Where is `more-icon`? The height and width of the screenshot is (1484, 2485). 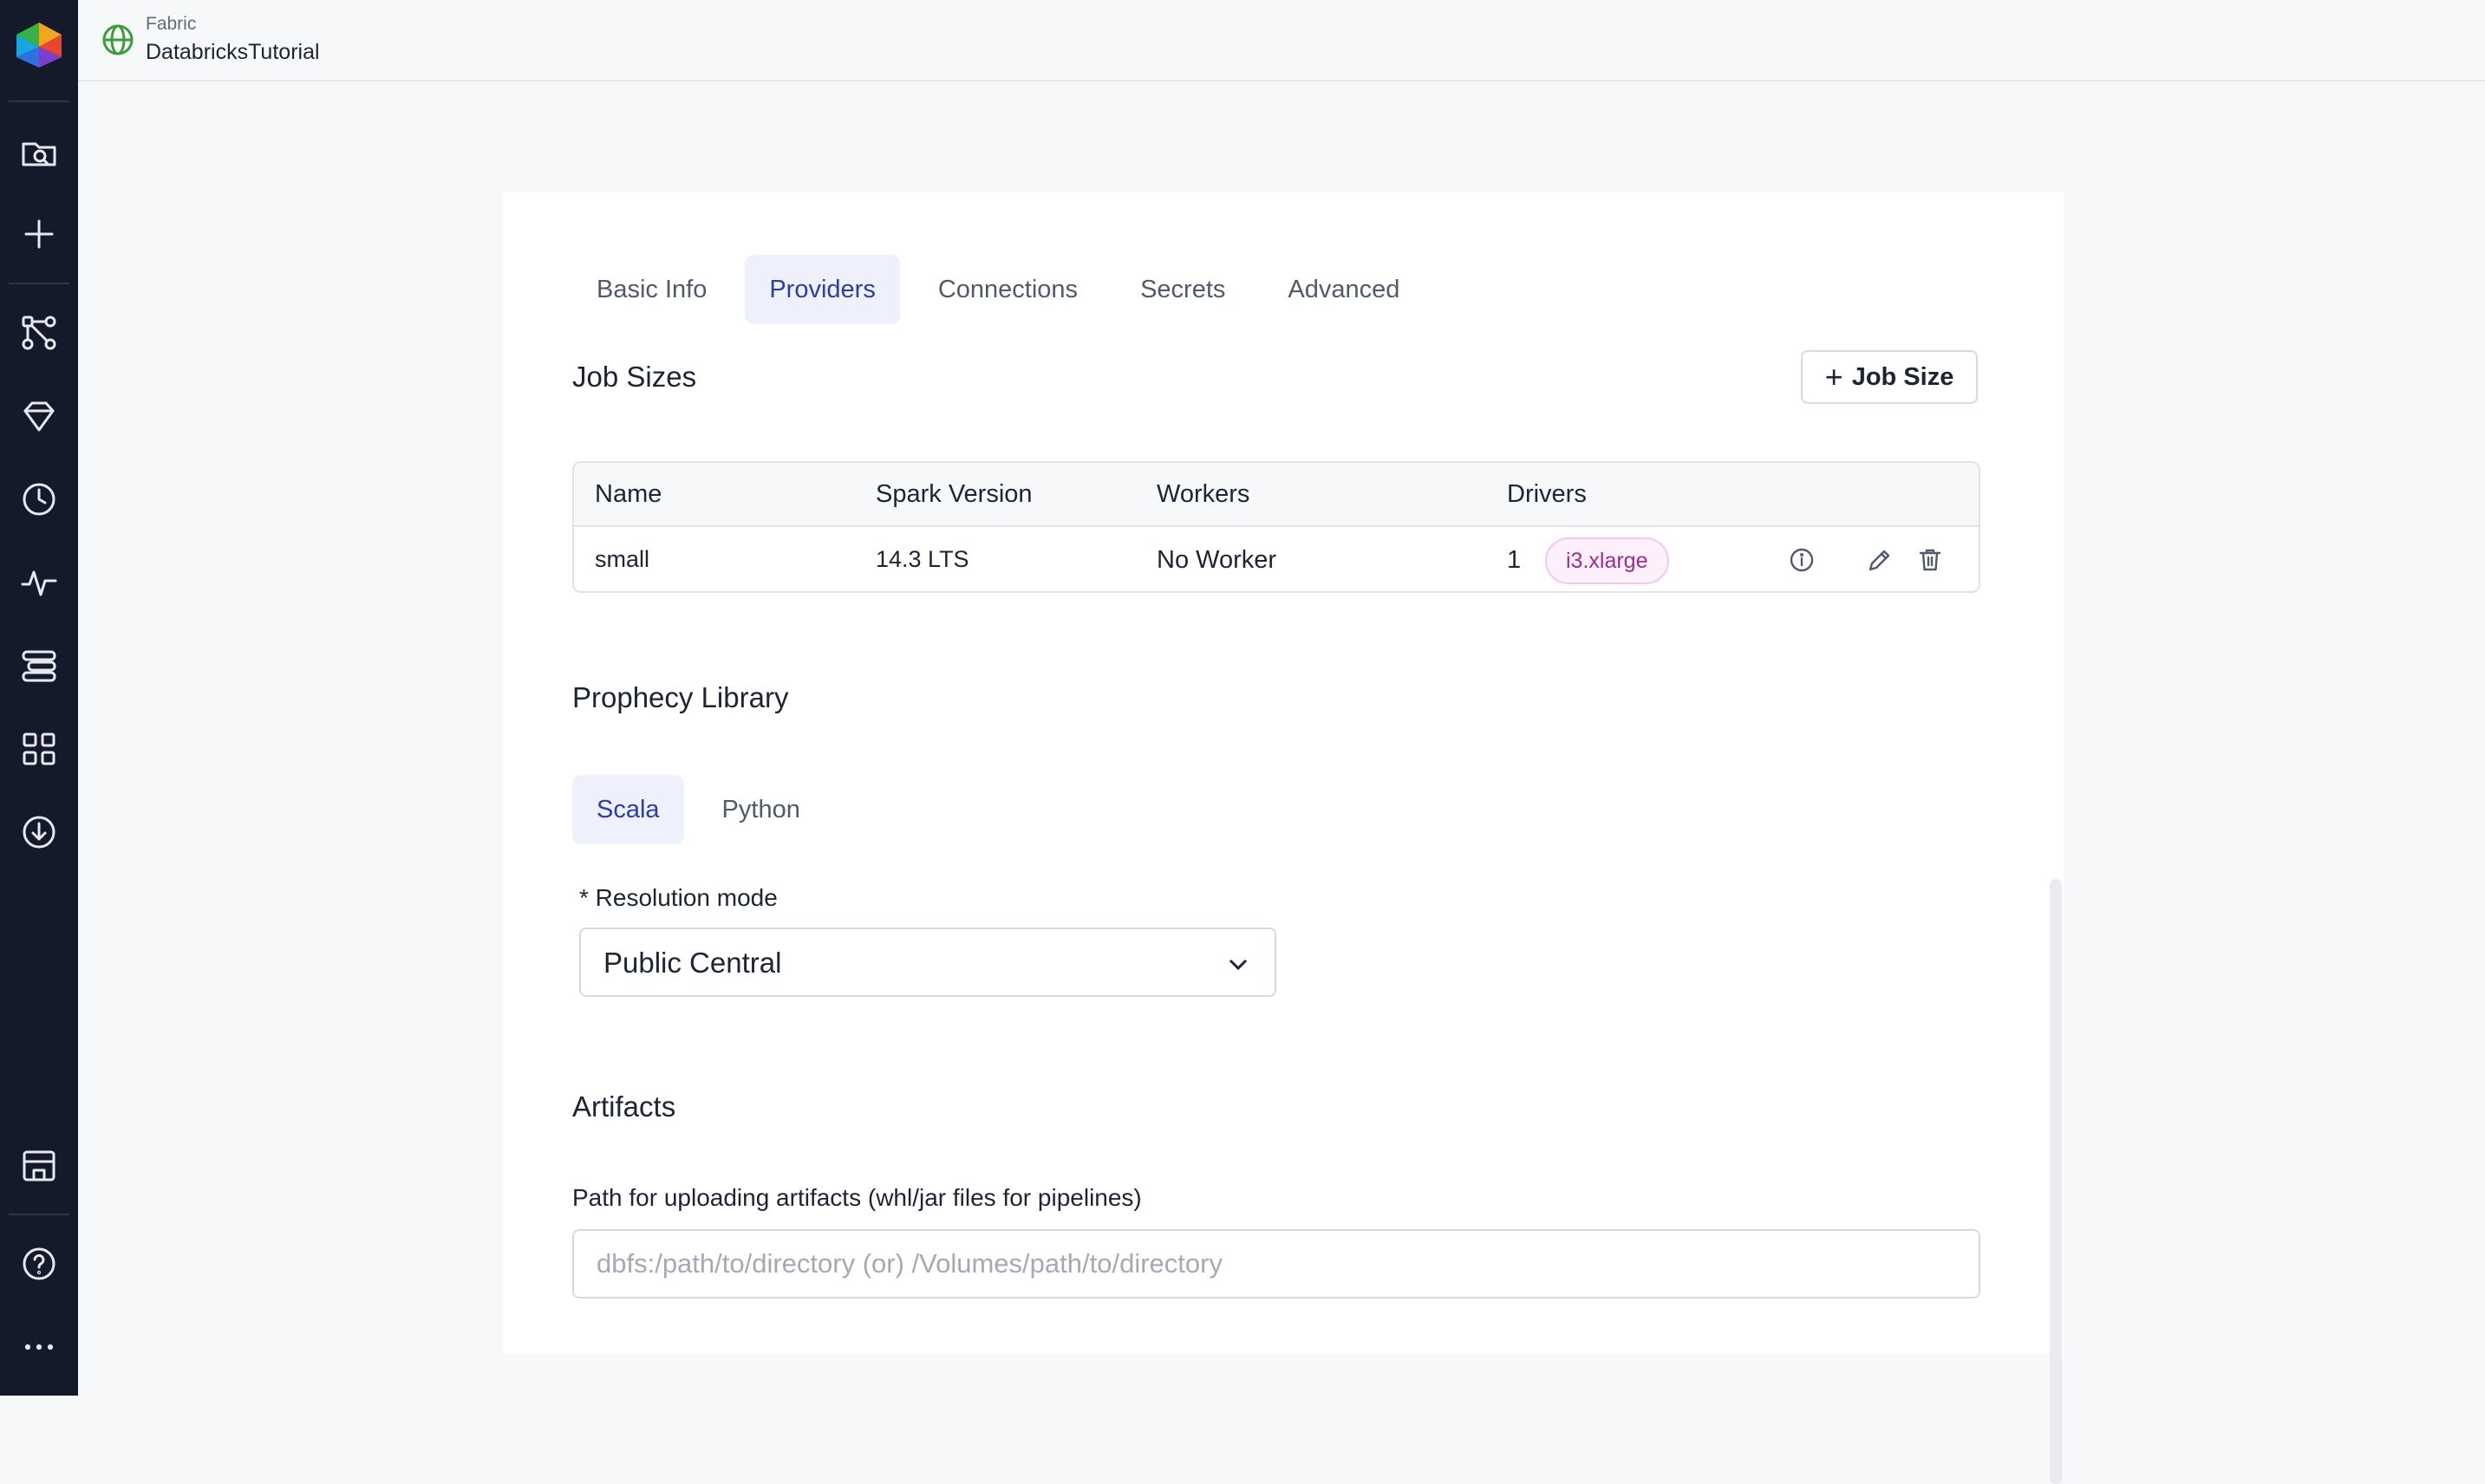 more-icon is located at coordinates (39, 1347).